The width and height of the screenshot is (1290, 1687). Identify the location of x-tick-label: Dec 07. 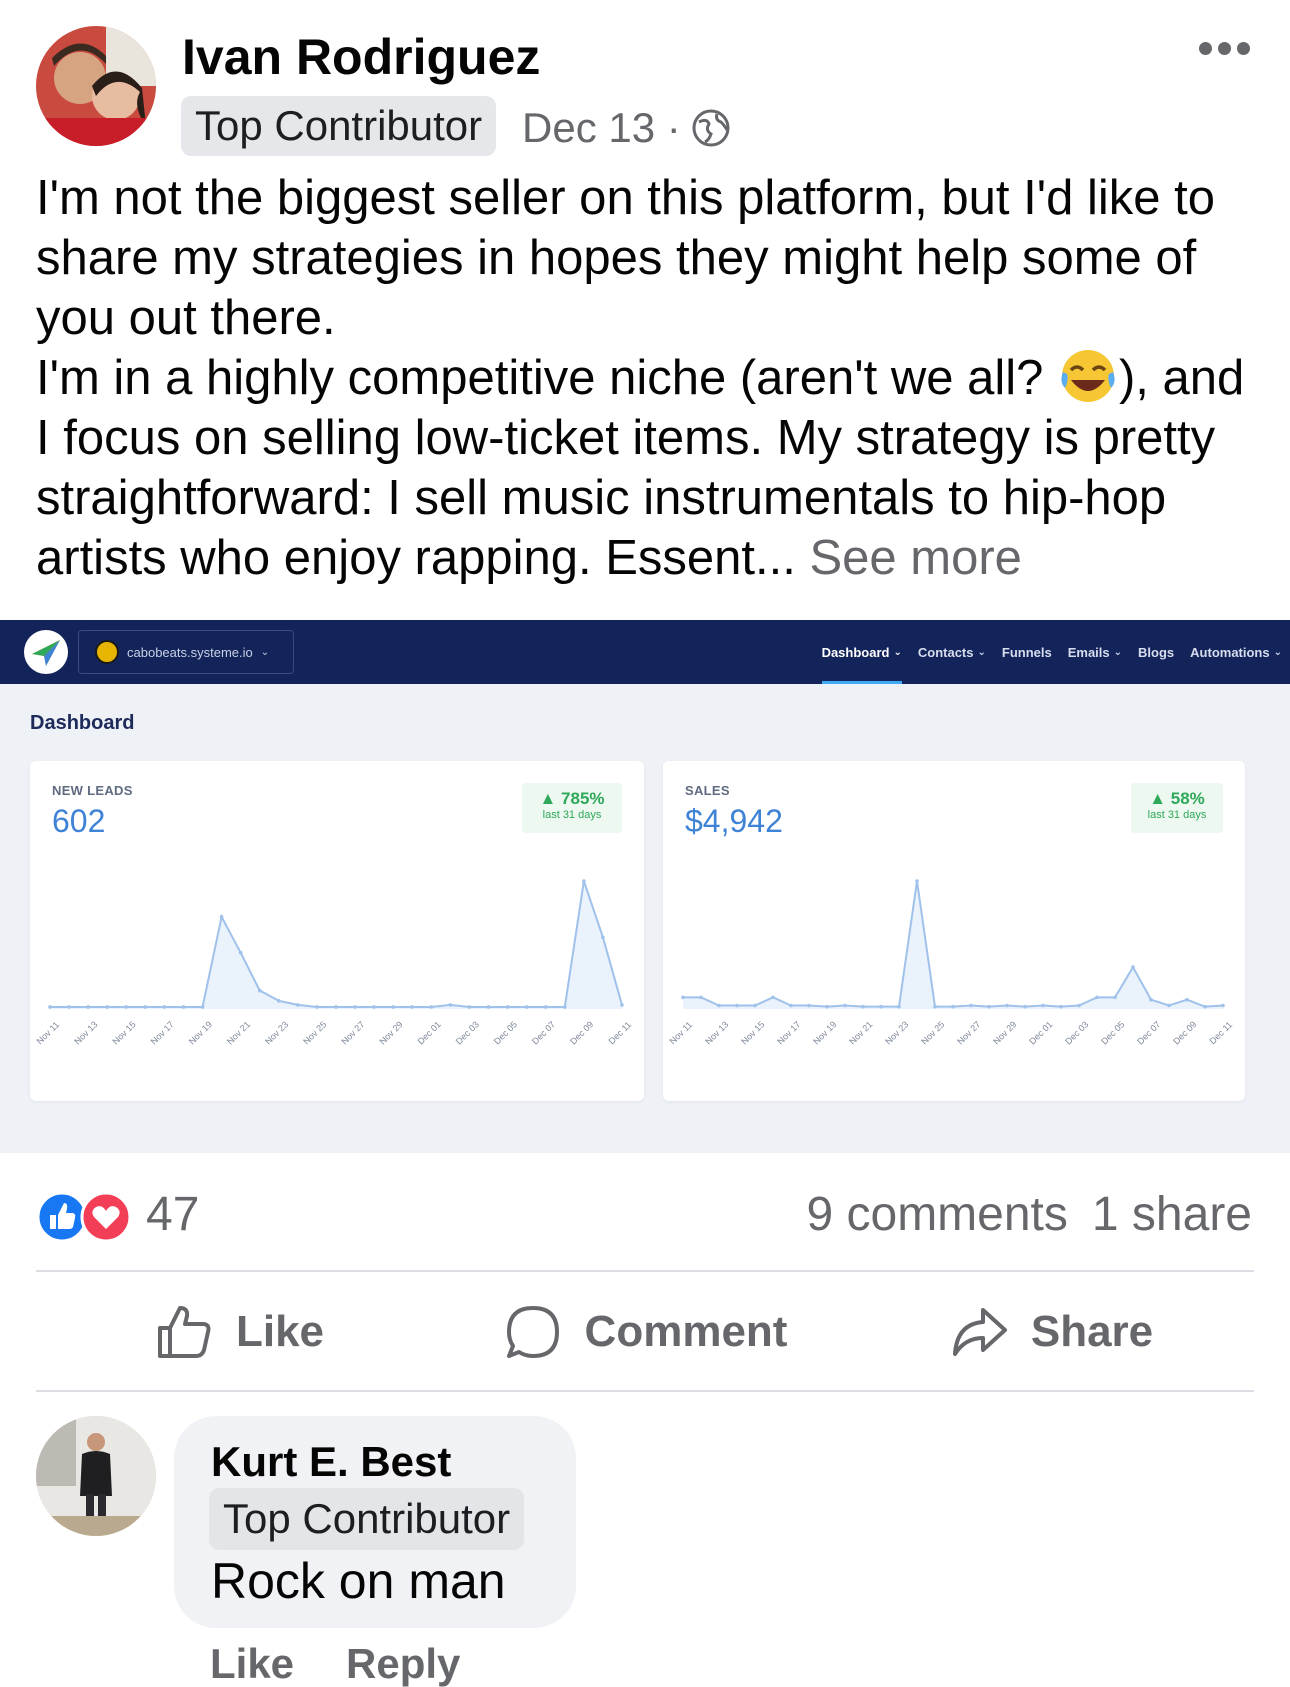
(1148, 1032).